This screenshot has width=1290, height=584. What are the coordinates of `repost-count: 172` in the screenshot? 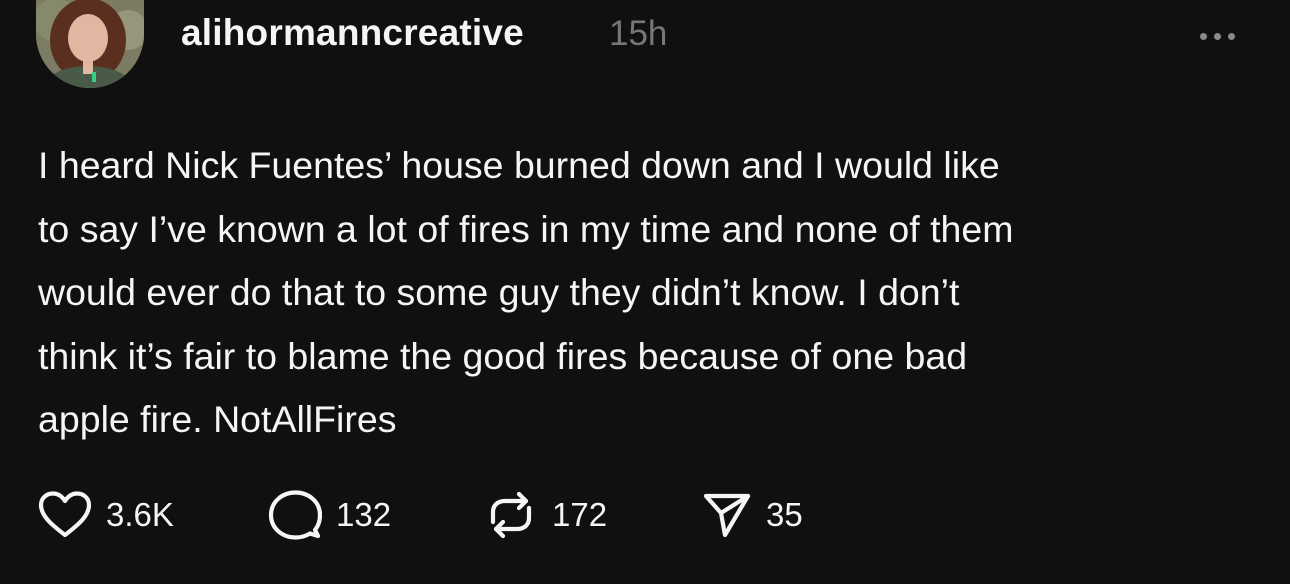 It's located at (580, 514).